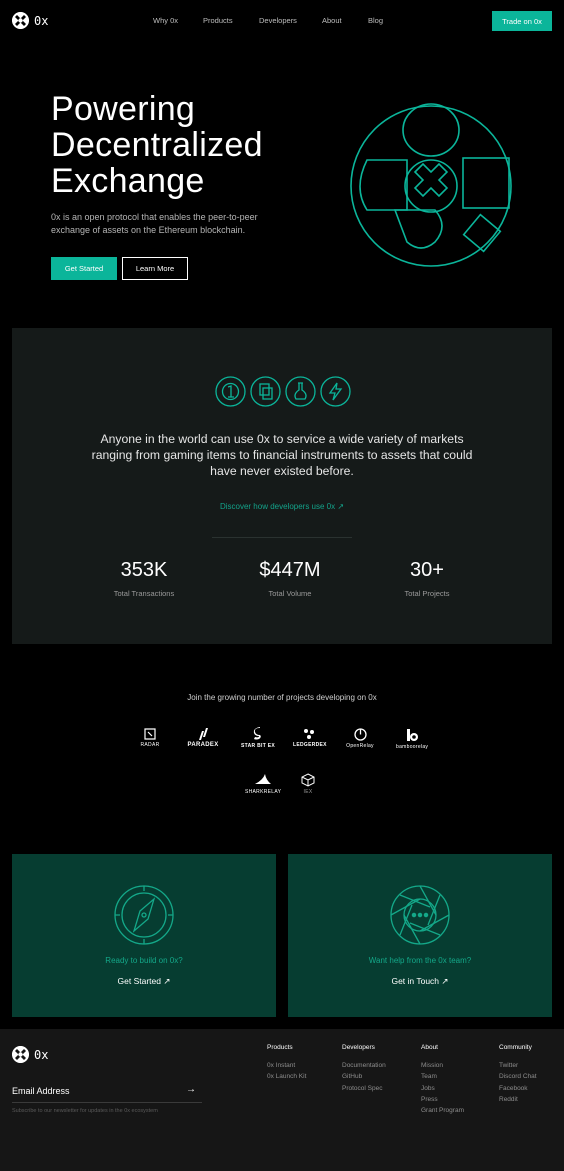  Describe the element at coordinates (282, 537) in the screenshot. I see `divider` at that location.